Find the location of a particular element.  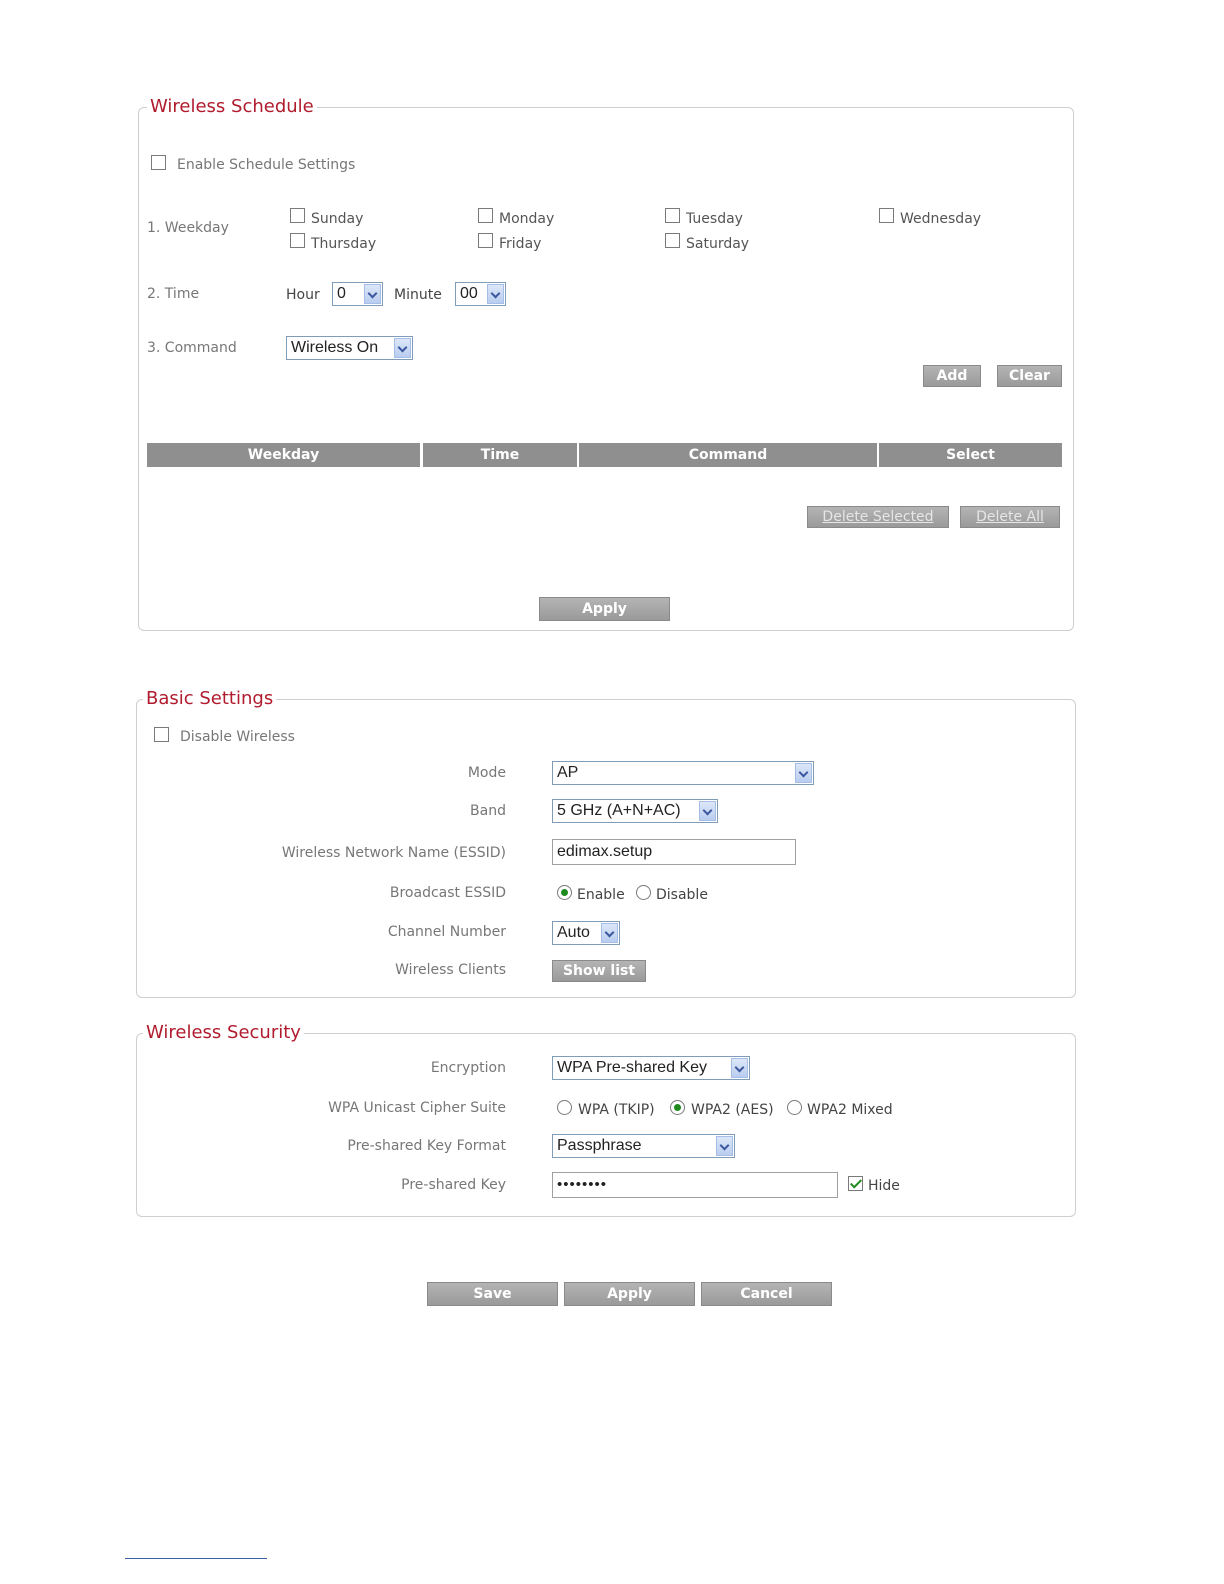

delete-all-button: Delete All is located at coordinates (1010, 517).